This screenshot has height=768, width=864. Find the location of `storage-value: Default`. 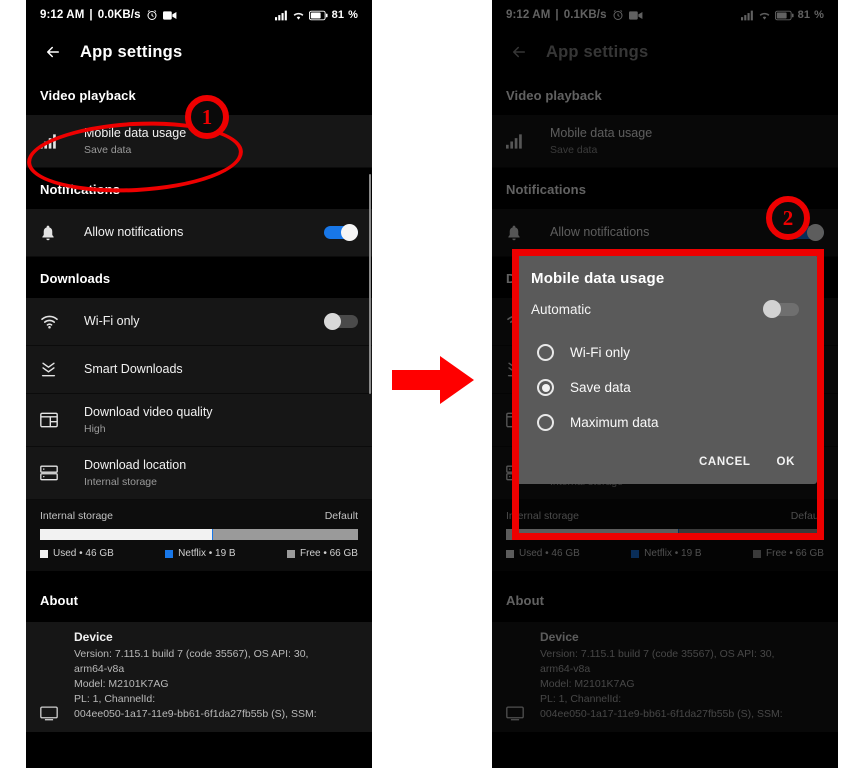

storage-value: Default is located at coordinates (341, 516).